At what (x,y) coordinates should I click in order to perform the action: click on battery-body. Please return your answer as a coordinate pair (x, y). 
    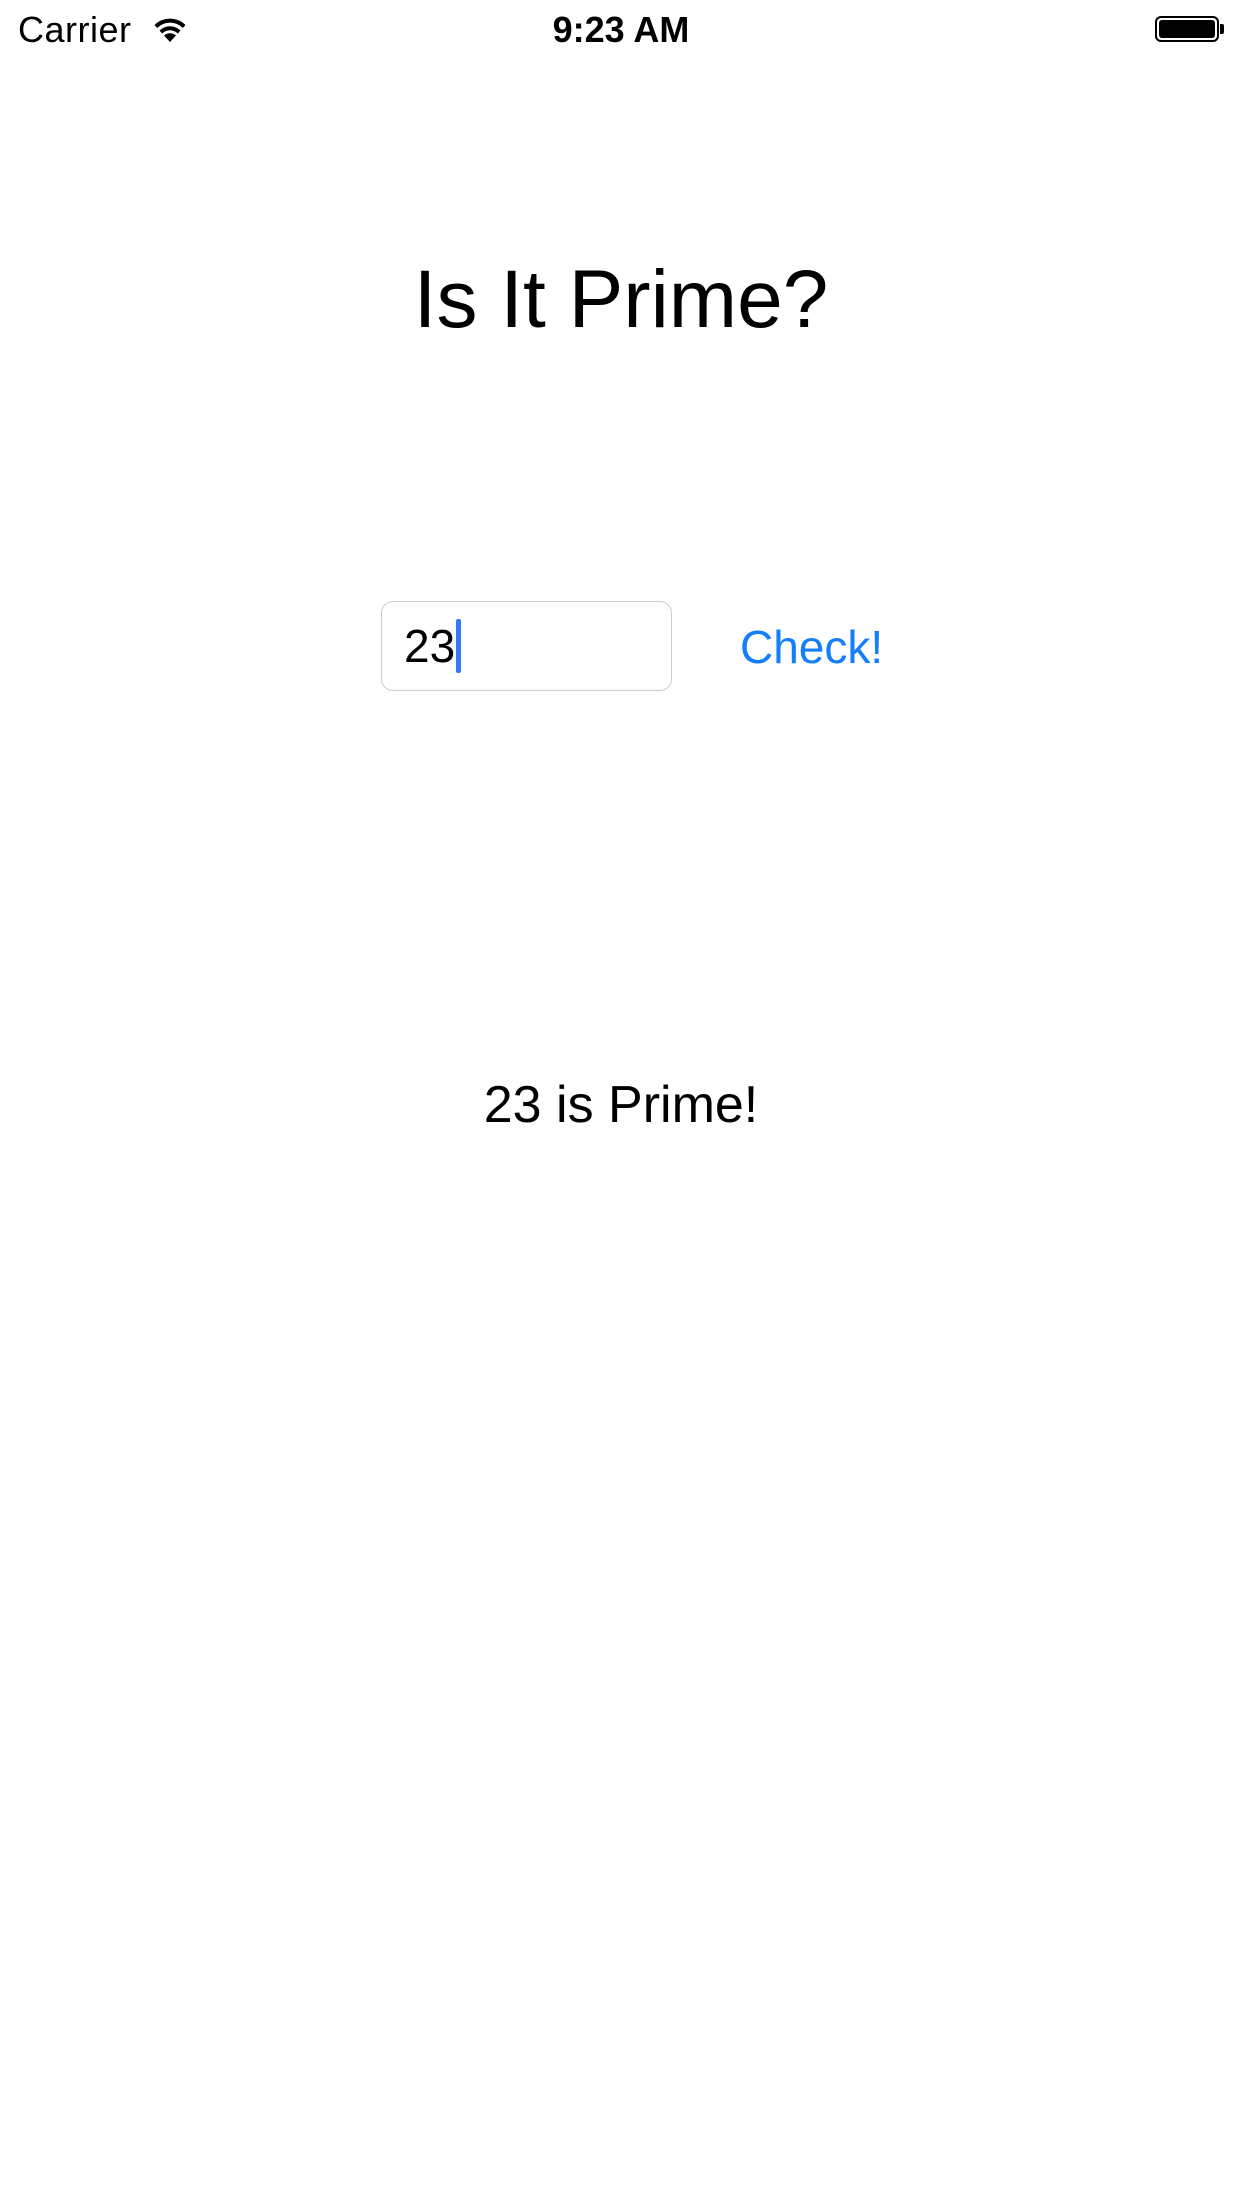
    Looking at the image, I should click on (1187, 29).